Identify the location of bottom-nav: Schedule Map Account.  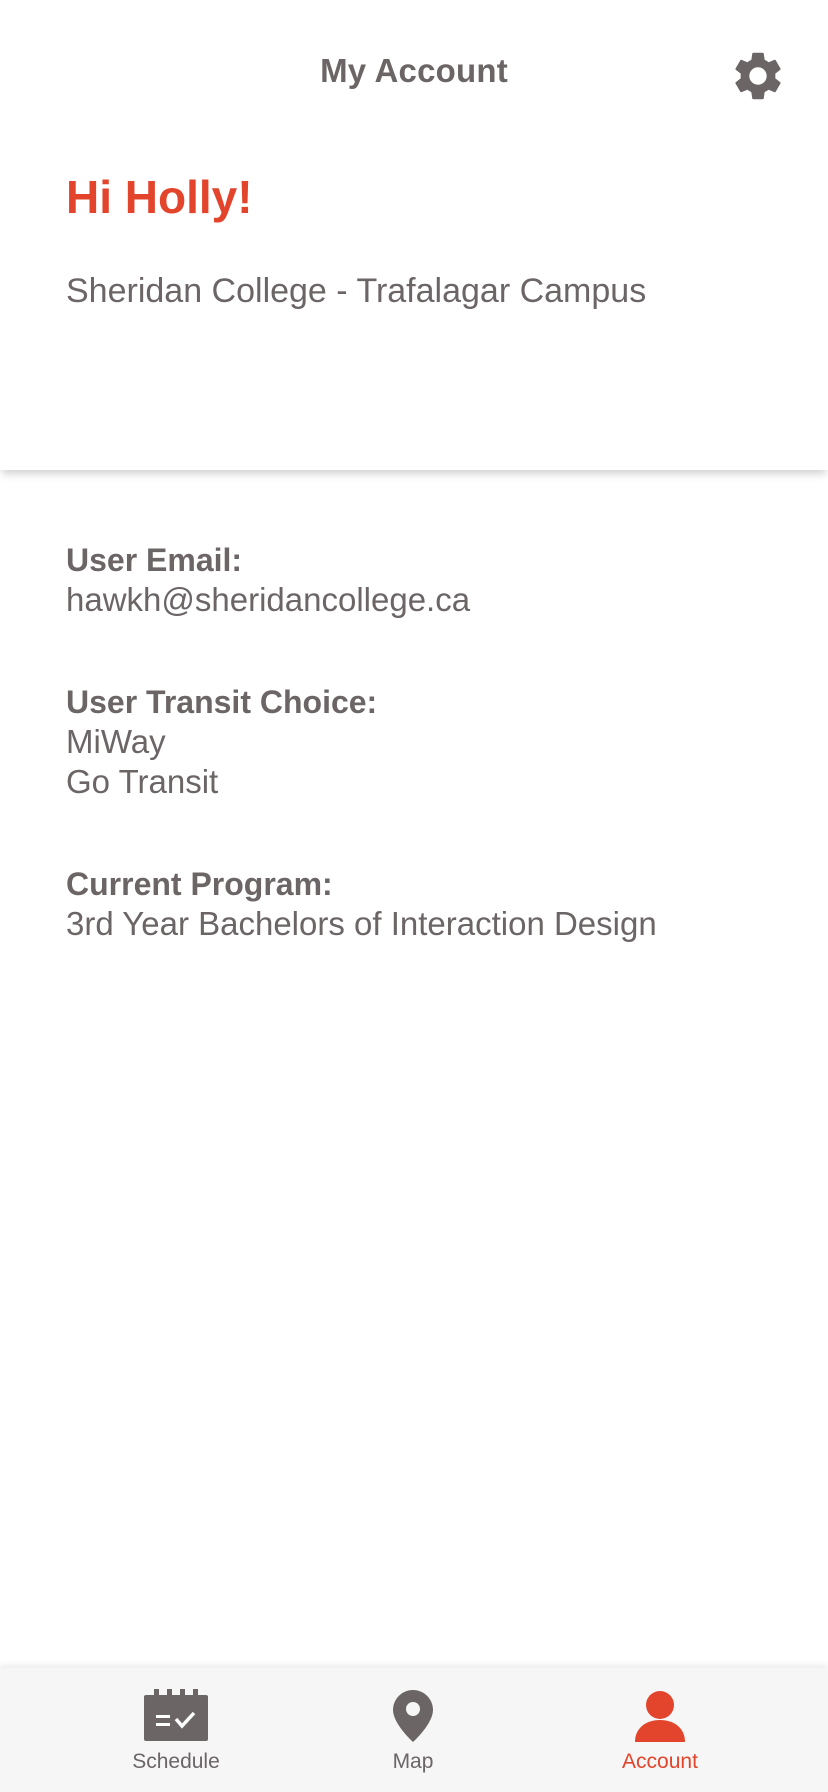
(414, 1730).